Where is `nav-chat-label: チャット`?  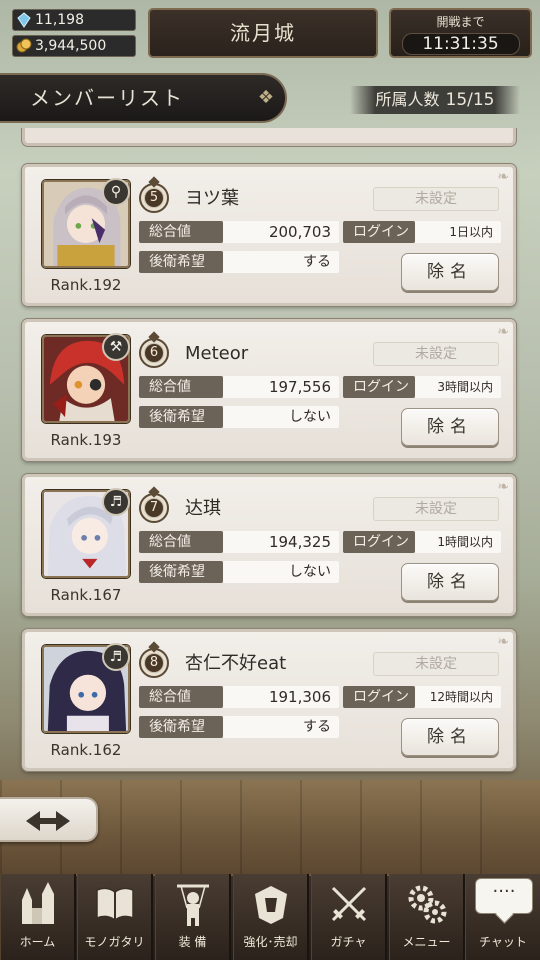 nav-chat-label: チャット is located at coordinates (503, 942).